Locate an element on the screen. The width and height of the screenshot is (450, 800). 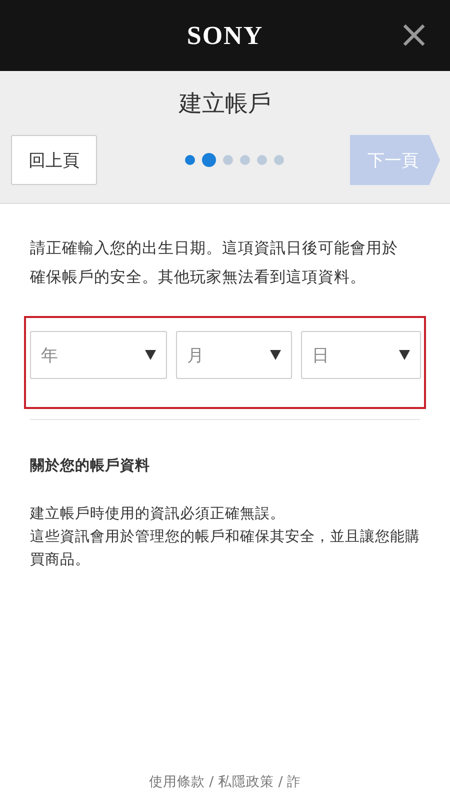
page-title: 建立帳戶 is located at coordinates (225, 104).